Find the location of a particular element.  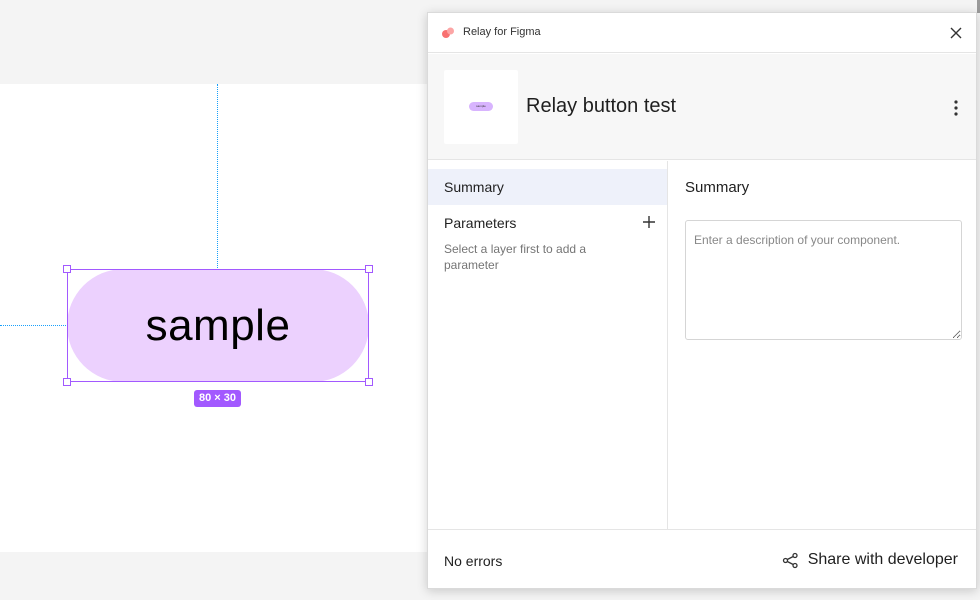

summary-heading: Summary is located at coordinates (717, 187).